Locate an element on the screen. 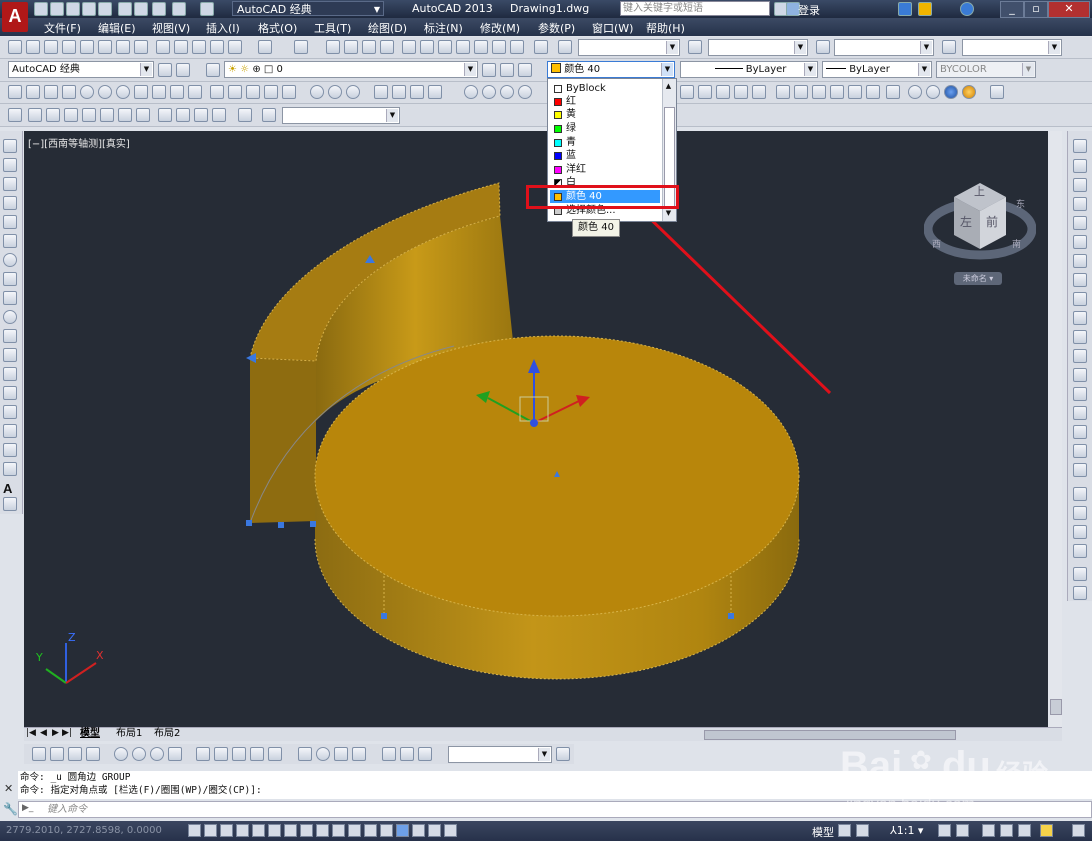 The height and width of the screenshot is (841, 1092). 3darray-icon is located at coordinates (435, 92).